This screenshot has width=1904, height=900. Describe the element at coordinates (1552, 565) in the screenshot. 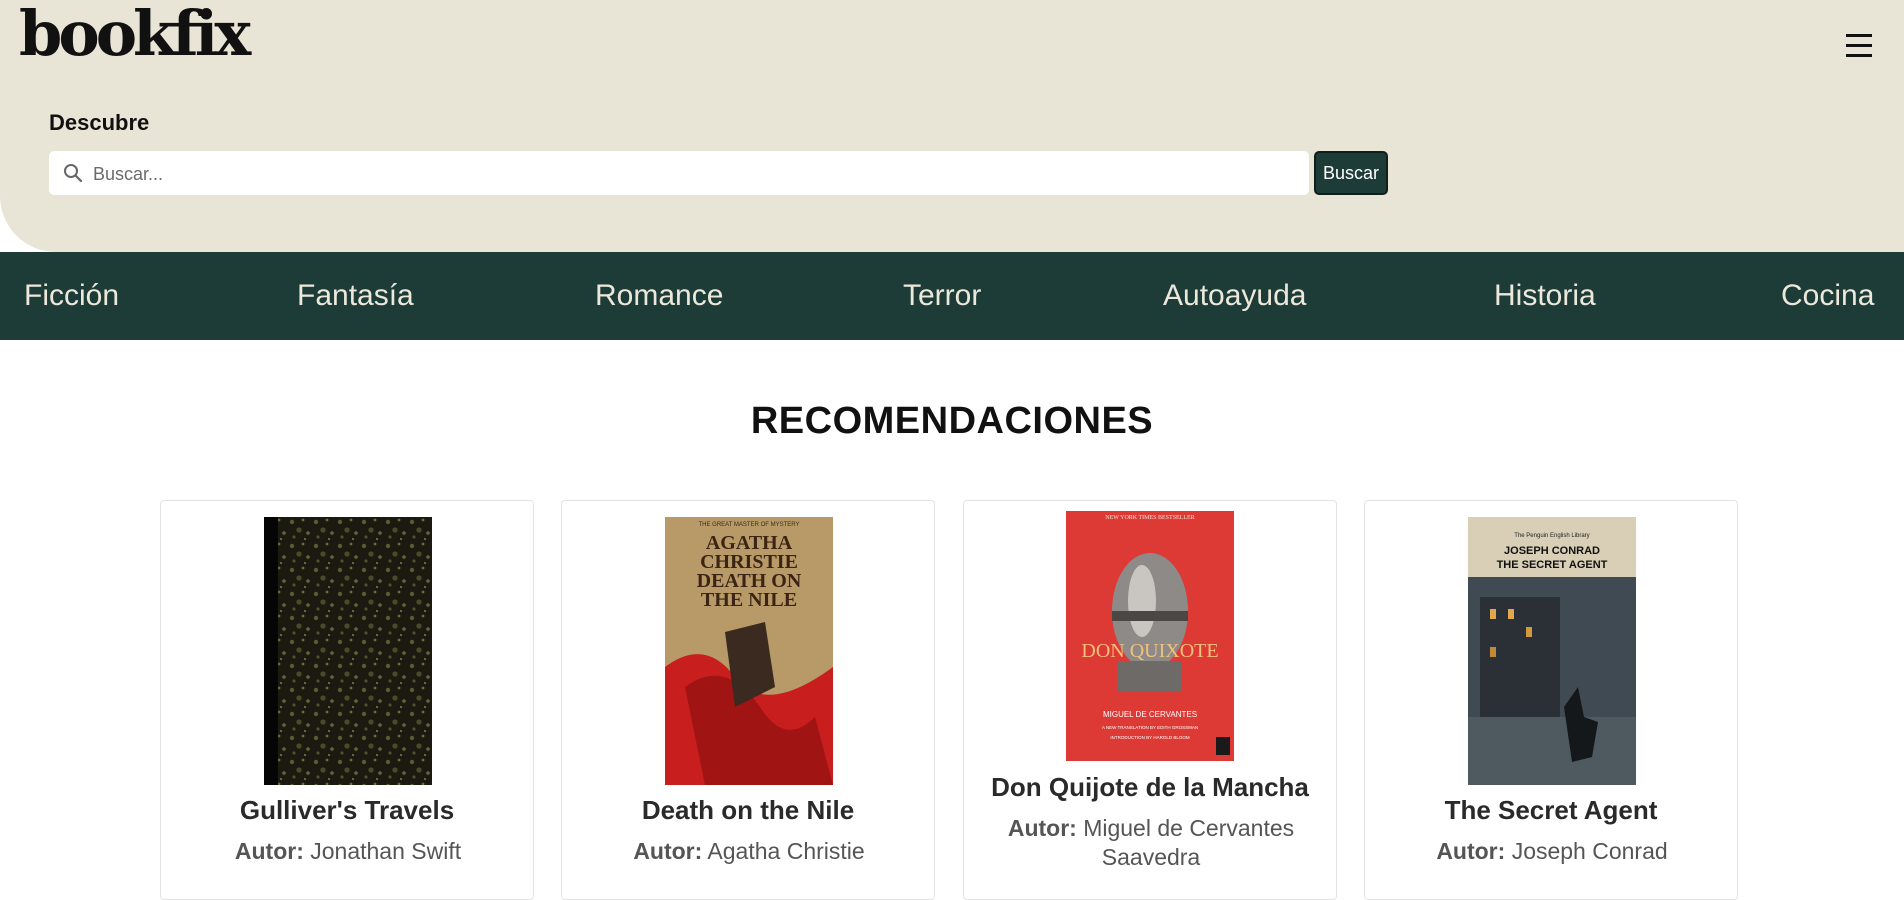

I see `cover-text: THE SECRET AGENT` at that location.